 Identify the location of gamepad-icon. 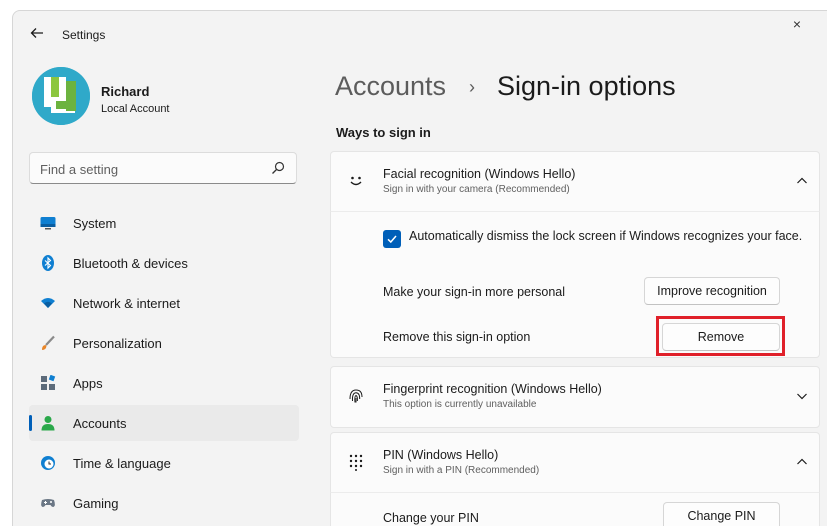
(48, 503).